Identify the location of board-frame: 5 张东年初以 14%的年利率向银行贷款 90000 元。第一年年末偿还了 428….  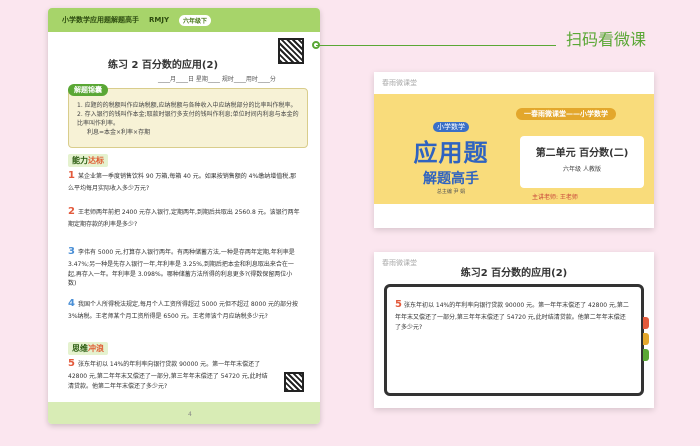
(516, 340).